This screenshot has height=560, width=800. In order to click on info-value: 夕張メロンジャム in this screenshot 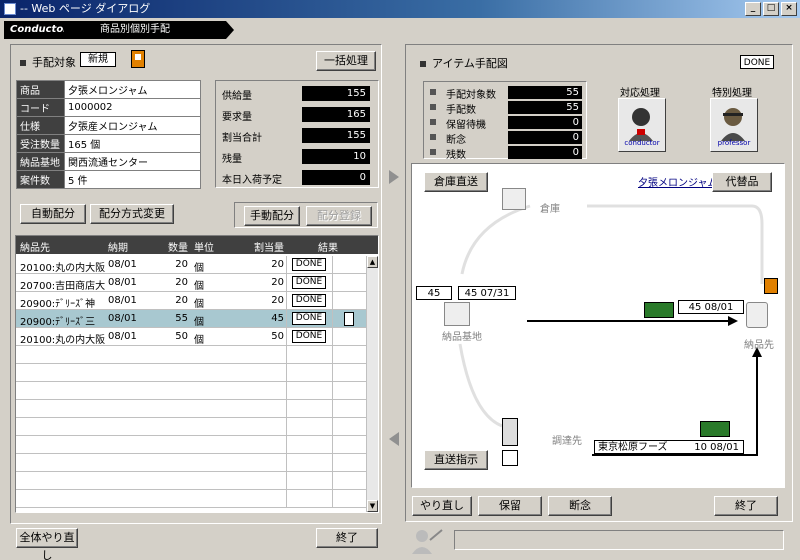, I will do `click(132, 89)`.